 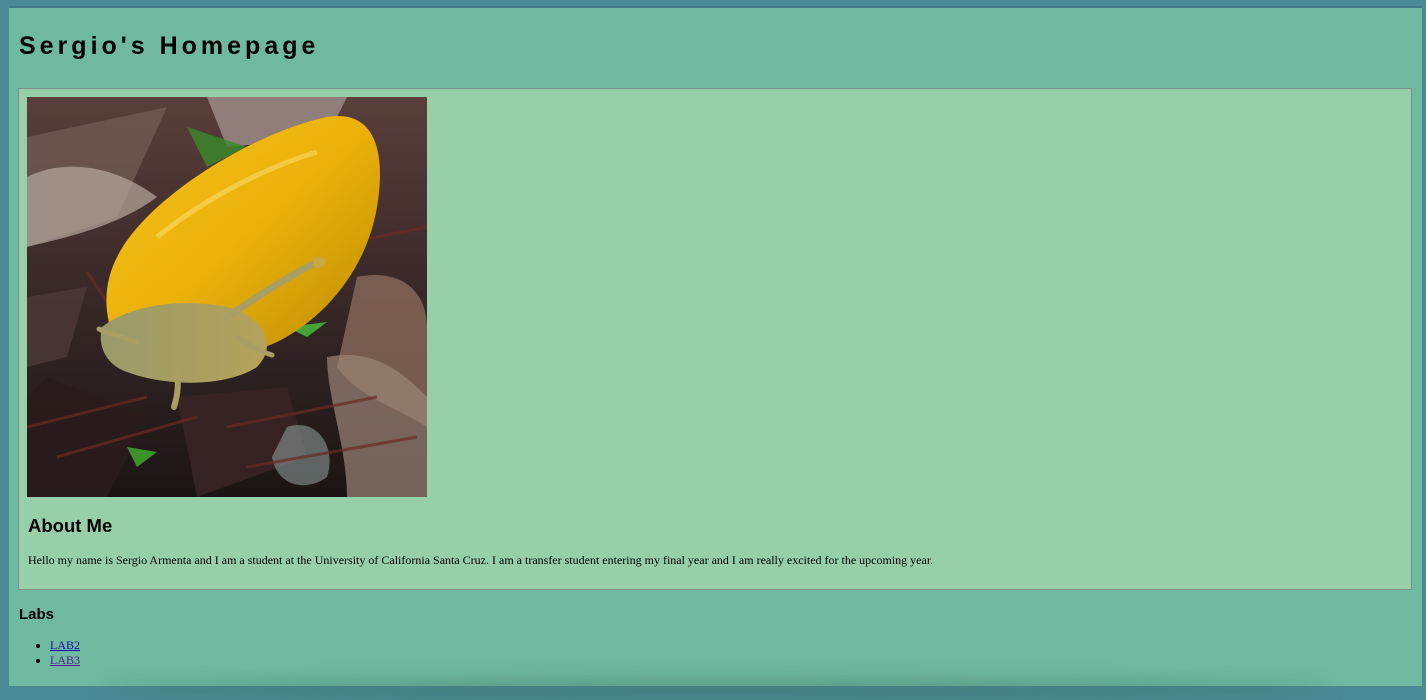 I want to click on bottom-shadow, so click(x=715, y=689).